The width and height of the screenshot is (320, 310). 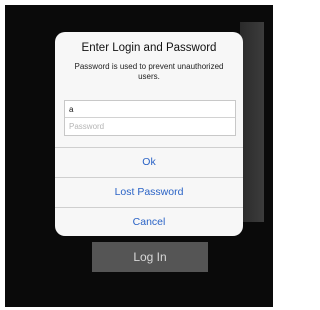 What do you see at coordinates (150, 126) in the screenshot?
I see `password-input` at bounding box center [150, 126].